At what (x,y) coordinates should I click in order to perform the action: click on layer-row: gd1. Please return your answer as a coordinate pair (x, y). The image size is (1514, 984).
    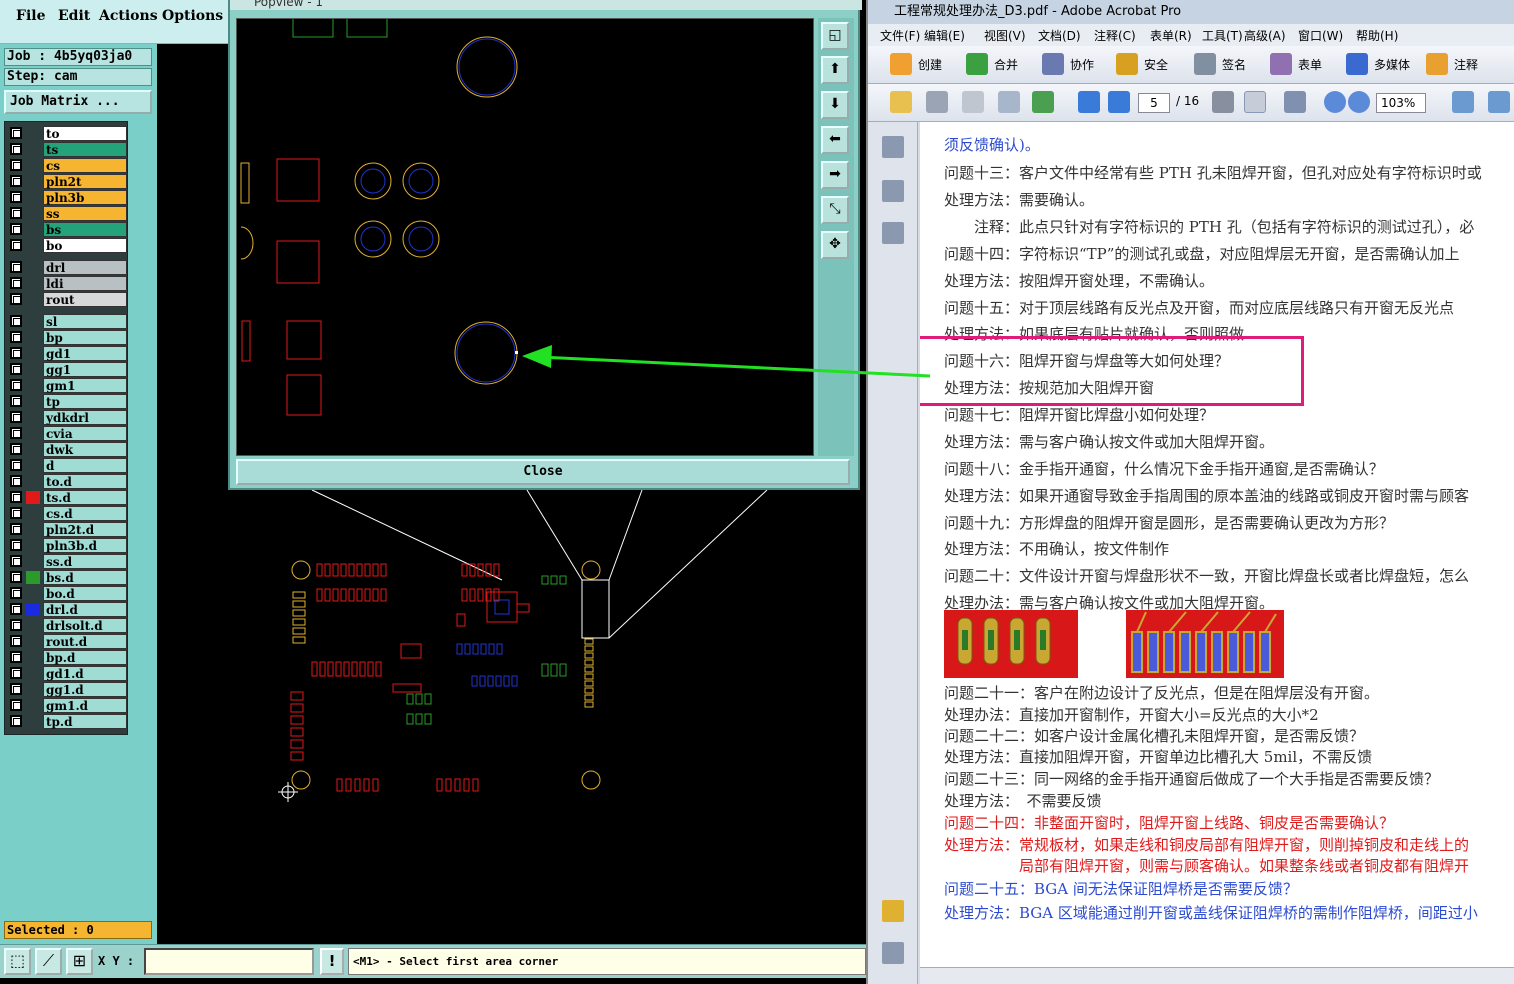
    Looking at the image, I should click on (67, 353).